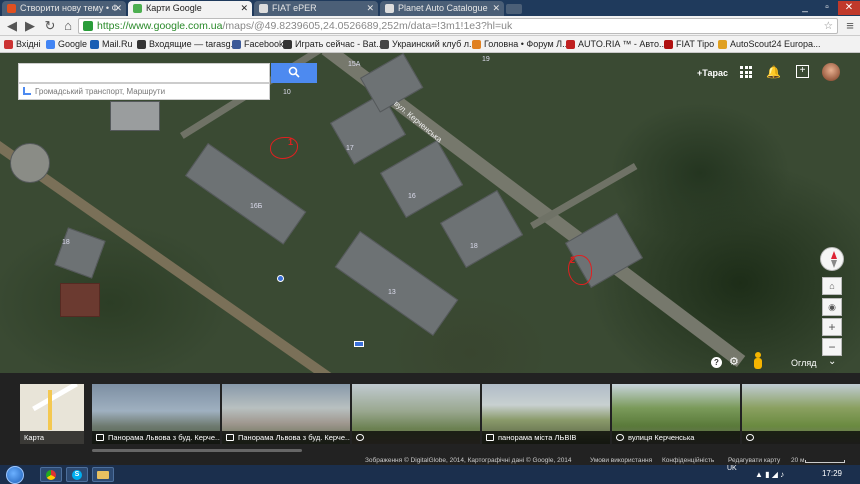 The width and height of the screenshot is (860, 484). Describe the element at coordinates (514, 9) in the screenshot. I see `new-tab-button` at that location.